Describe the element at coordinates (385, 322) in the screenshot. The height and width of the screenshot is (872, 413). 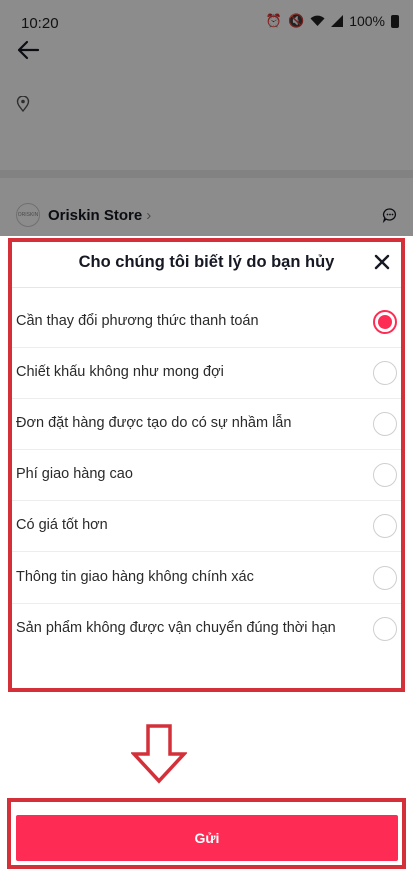
I see `radio-button-selected` at that location.